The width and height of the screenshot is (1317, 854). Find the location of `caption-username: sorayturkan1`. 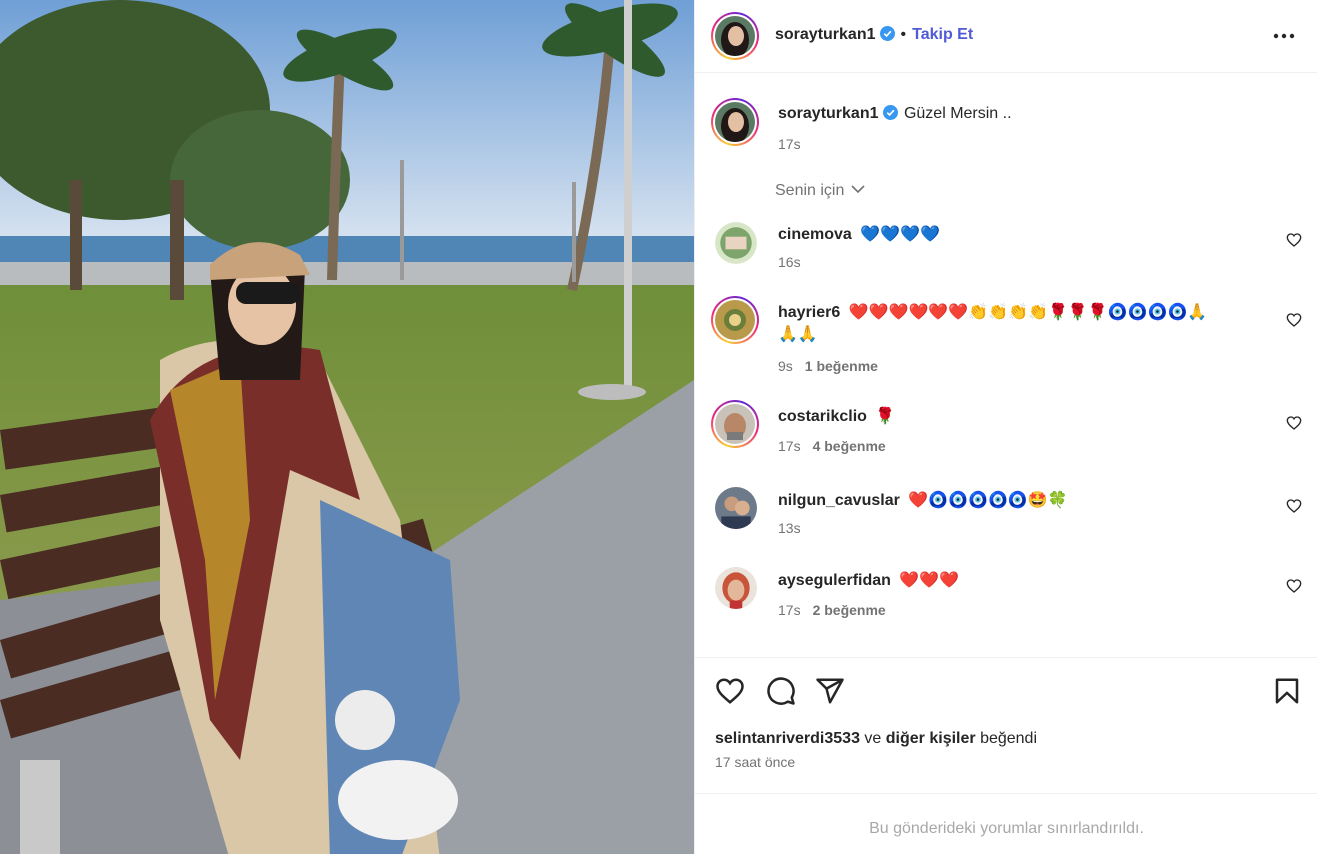

caption-username: sorayturkan1 is located at coordinates (828, 113).